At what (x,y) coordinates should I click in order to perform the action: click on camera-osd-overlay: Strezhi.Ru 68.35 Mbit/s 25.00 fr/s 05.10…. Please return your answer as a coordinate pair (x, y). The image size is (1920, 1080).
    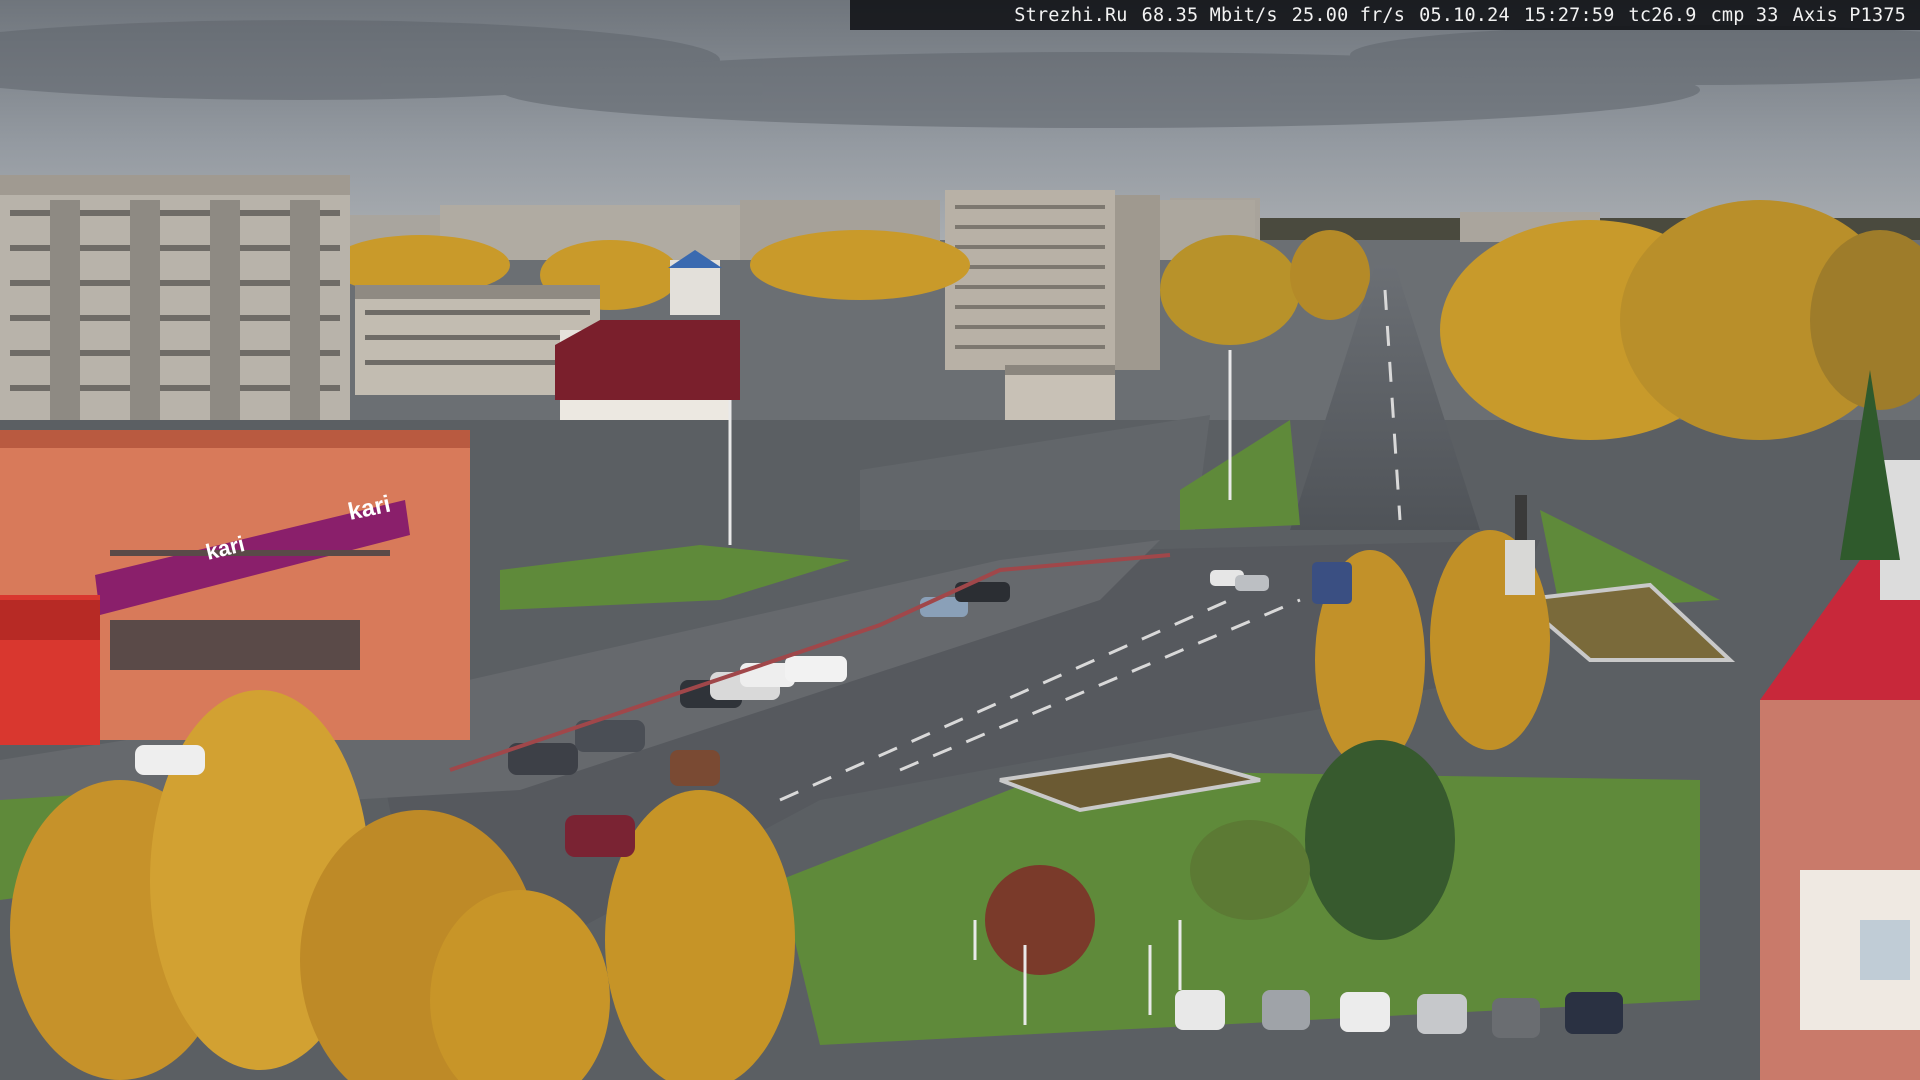
    Looking at the image, I should click on (1385, 15).